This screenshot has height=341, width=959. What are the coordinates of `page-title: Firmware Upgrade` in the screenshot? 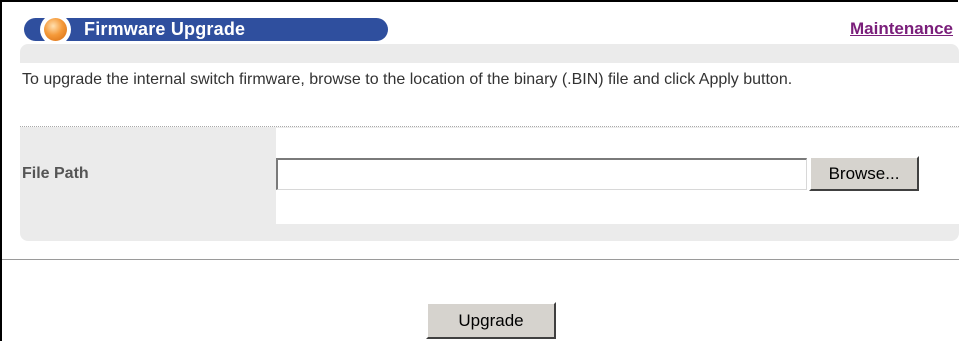 It's located at (165, 29).